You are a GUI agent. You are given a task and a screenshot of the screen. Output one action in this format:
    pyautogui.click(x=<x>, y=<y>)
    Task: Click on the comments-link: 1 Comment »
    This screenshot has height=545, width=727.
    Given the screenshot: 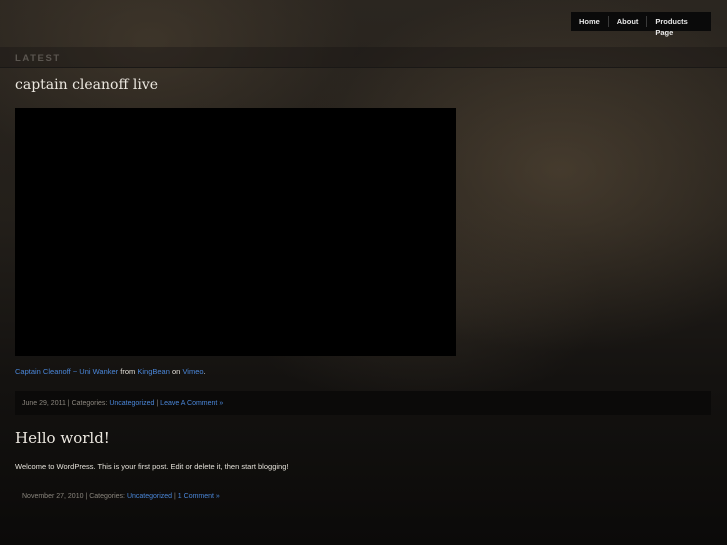 What is the action you would take?
    pyautogui.click(x=199, y=496)
    